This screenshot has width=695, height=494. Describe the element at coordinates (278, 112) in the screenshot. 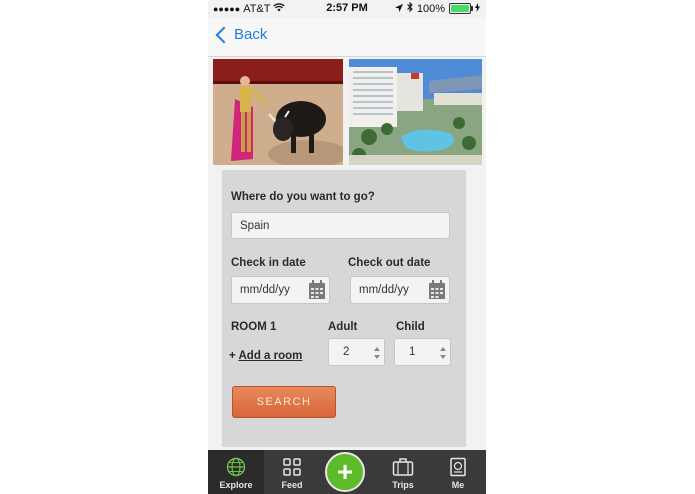

I see `bullfight-photo` at that location.